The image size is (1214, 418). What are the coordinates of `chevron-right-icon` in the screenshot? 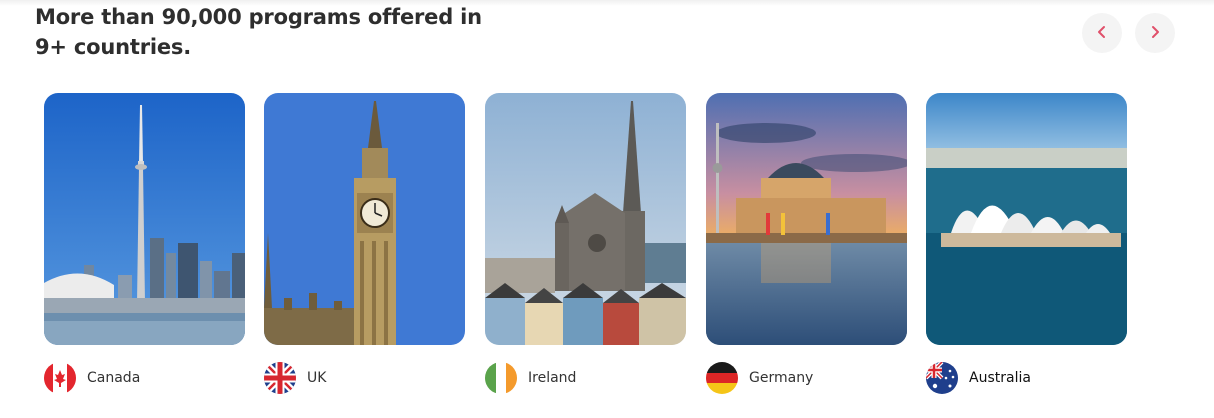 It's located at (1155, 33).